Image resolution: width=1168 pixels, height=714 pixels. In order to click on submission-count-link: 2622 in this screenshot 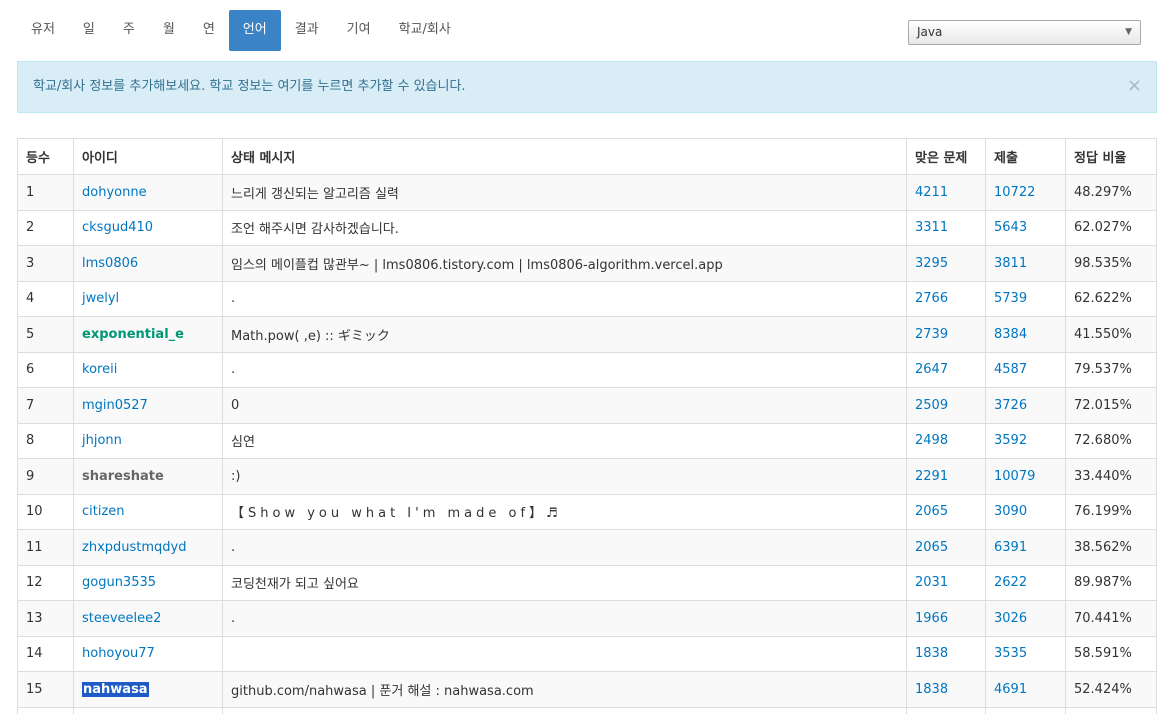, I will do `click(1010, 582)`.